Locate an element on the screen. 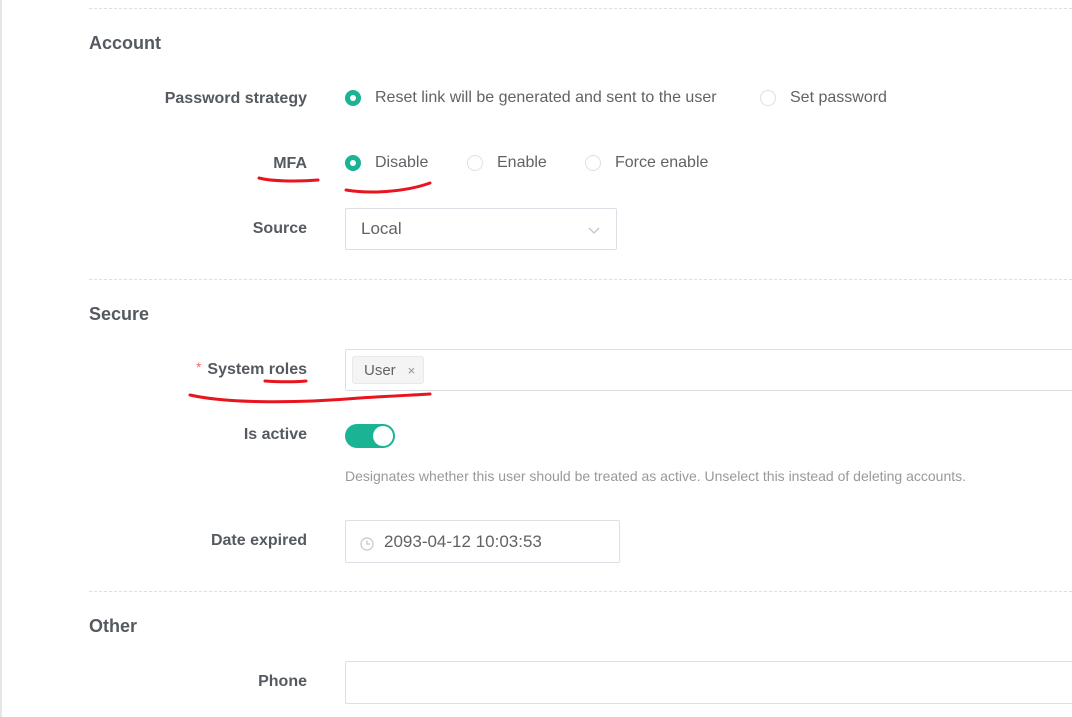 This screenshot has width=1072, height=717. radio-mfa-enable: Enable is located at coordinates (507, 163).